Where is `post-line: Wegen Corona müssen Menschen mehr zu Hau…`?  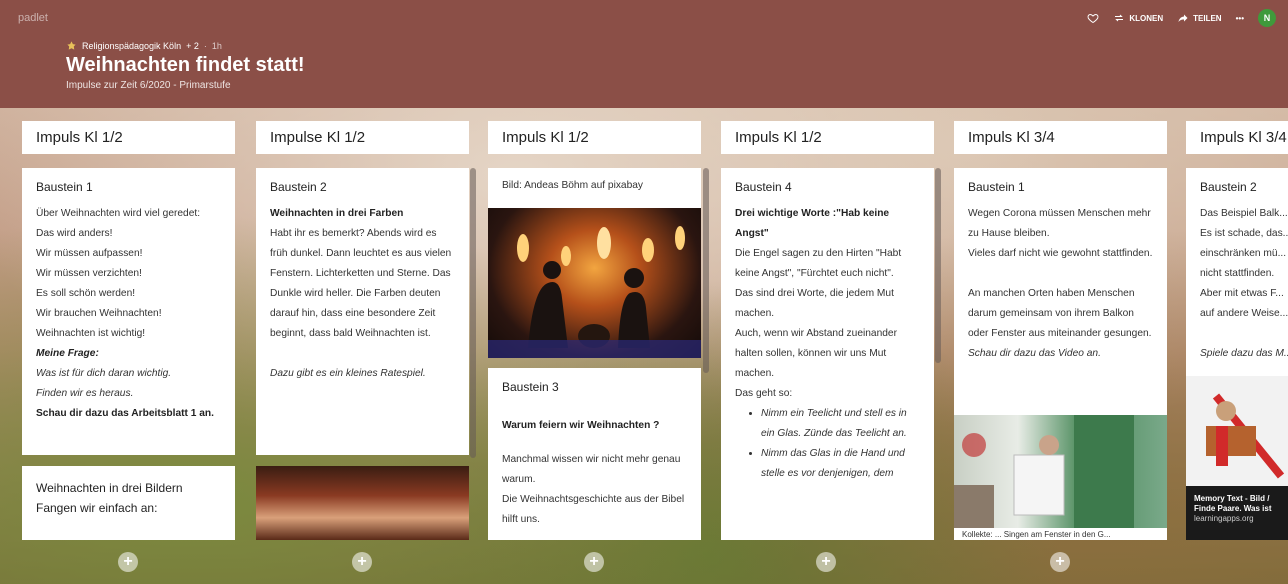
post-line: Wegen Corona müssen Menschen mehr zu Hau… is located at coordinates (1059, 223).